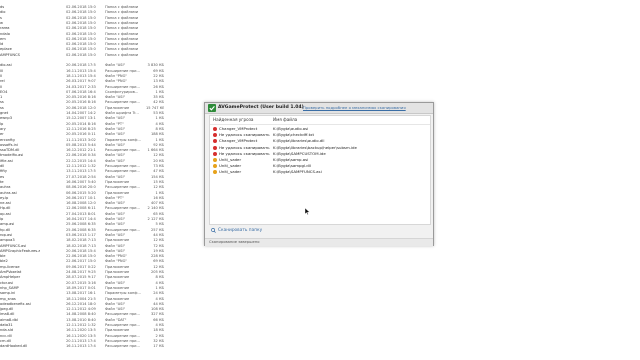  Describe the element at coordinates (291, 128) in the screenshot. I see `threat-file-path: K:\Bygta\audio.asi` at that location.